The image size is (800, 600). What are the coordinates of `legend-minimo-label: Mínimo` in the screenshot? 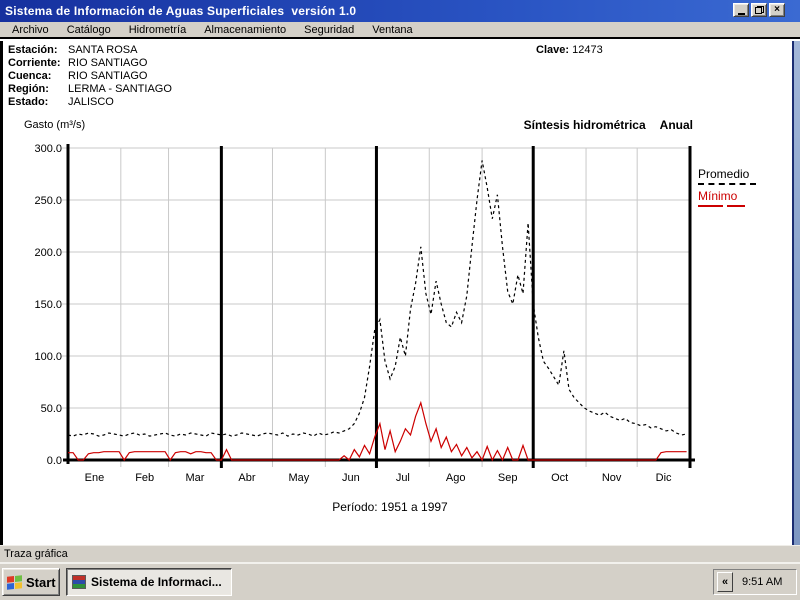 It's located at (718, 196).